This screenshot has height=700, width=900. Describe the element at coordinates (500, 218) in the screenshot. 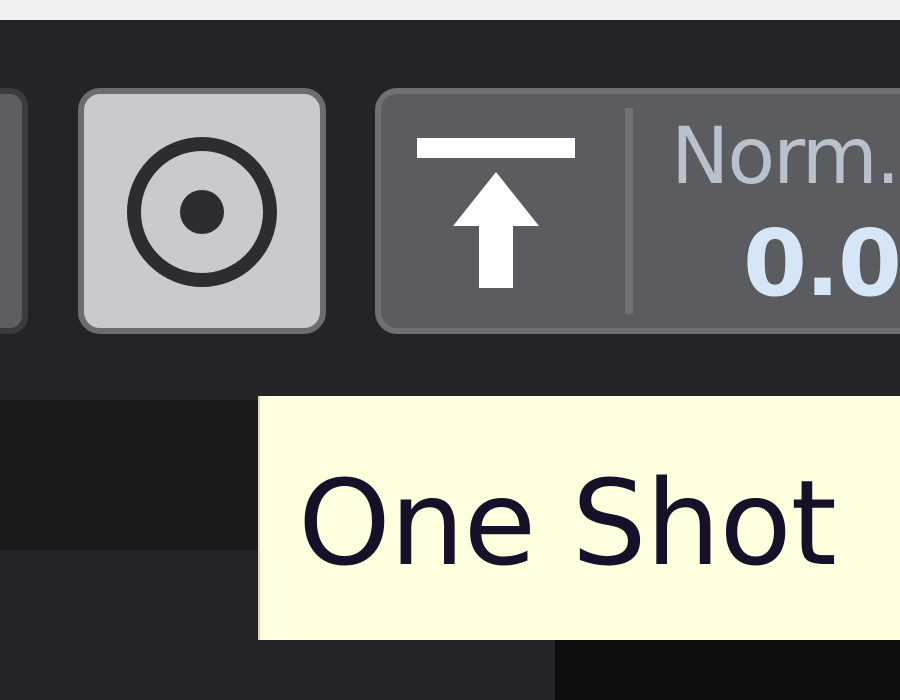

I see `upload-icon` at that location.